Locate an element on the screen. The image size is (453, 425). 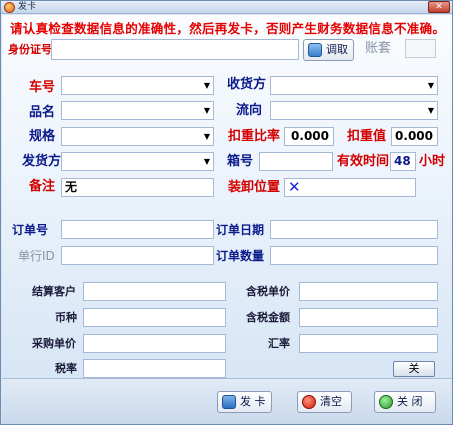
currency-label: 币种 is located at coordinates (66, 317).